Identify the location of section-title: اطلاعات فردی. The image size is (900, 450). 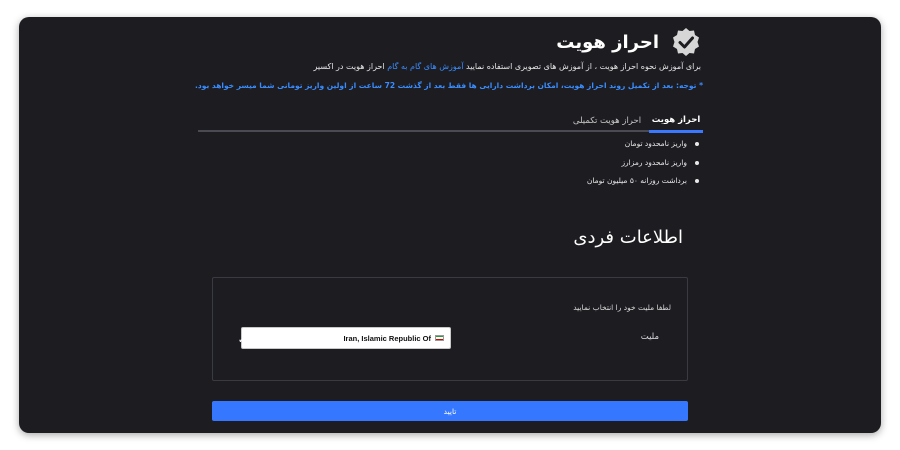
(628, 237).